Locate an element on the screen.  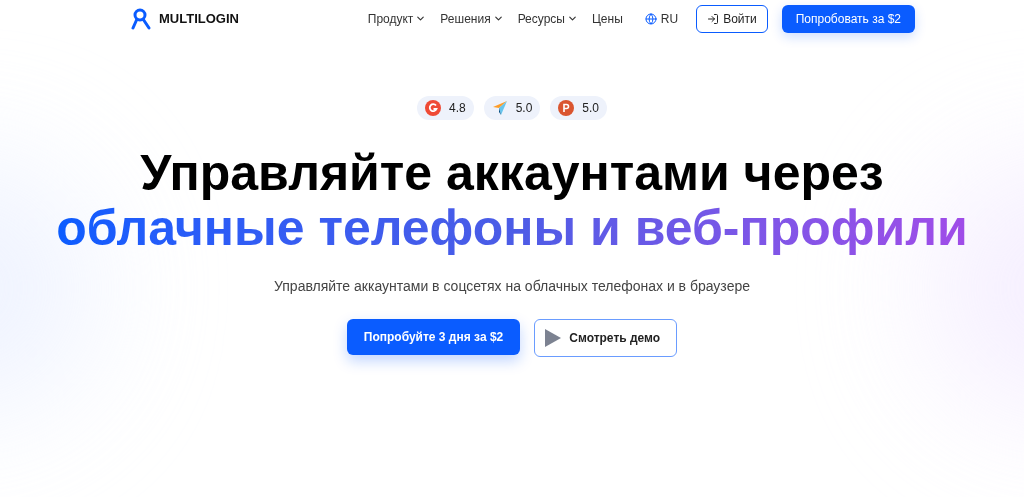
rating-score: 4.8 is located at coordinates (457, 108).